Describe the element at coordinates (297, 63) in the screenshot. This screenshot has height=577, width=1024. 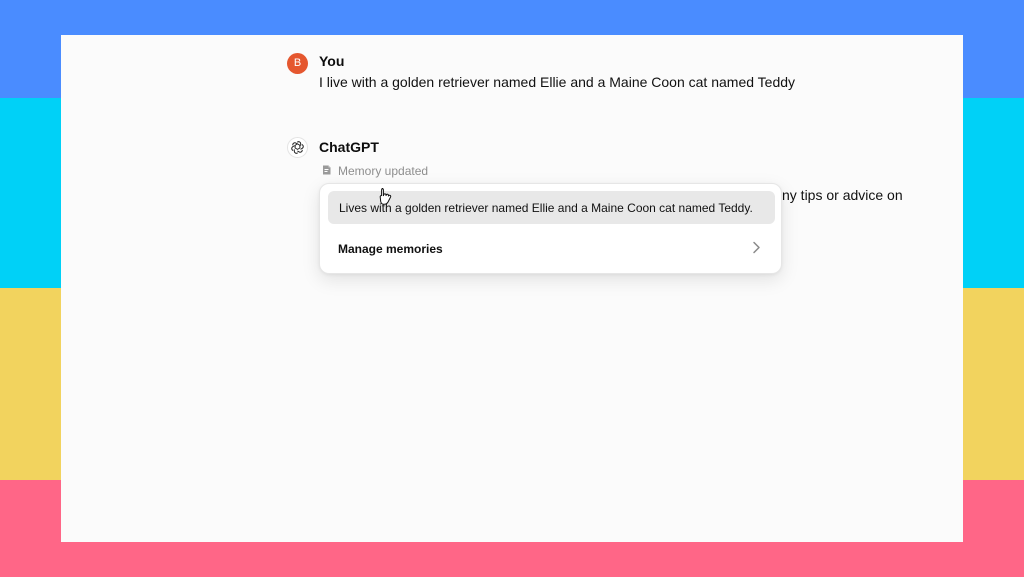
I see `user-avatar: B` at that location.